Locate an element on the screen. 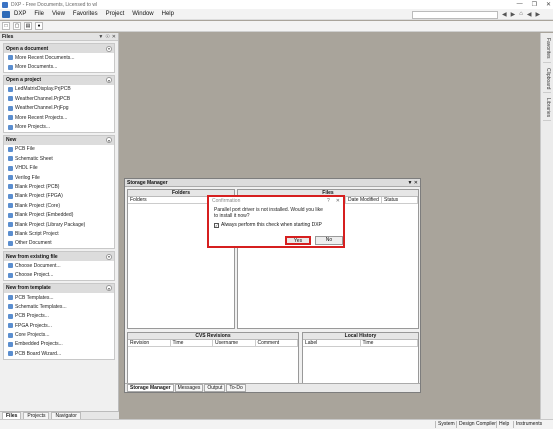 The height and width of the screenshot is (429, 553). comment-column: Comment is located at coordinates (277, 343).